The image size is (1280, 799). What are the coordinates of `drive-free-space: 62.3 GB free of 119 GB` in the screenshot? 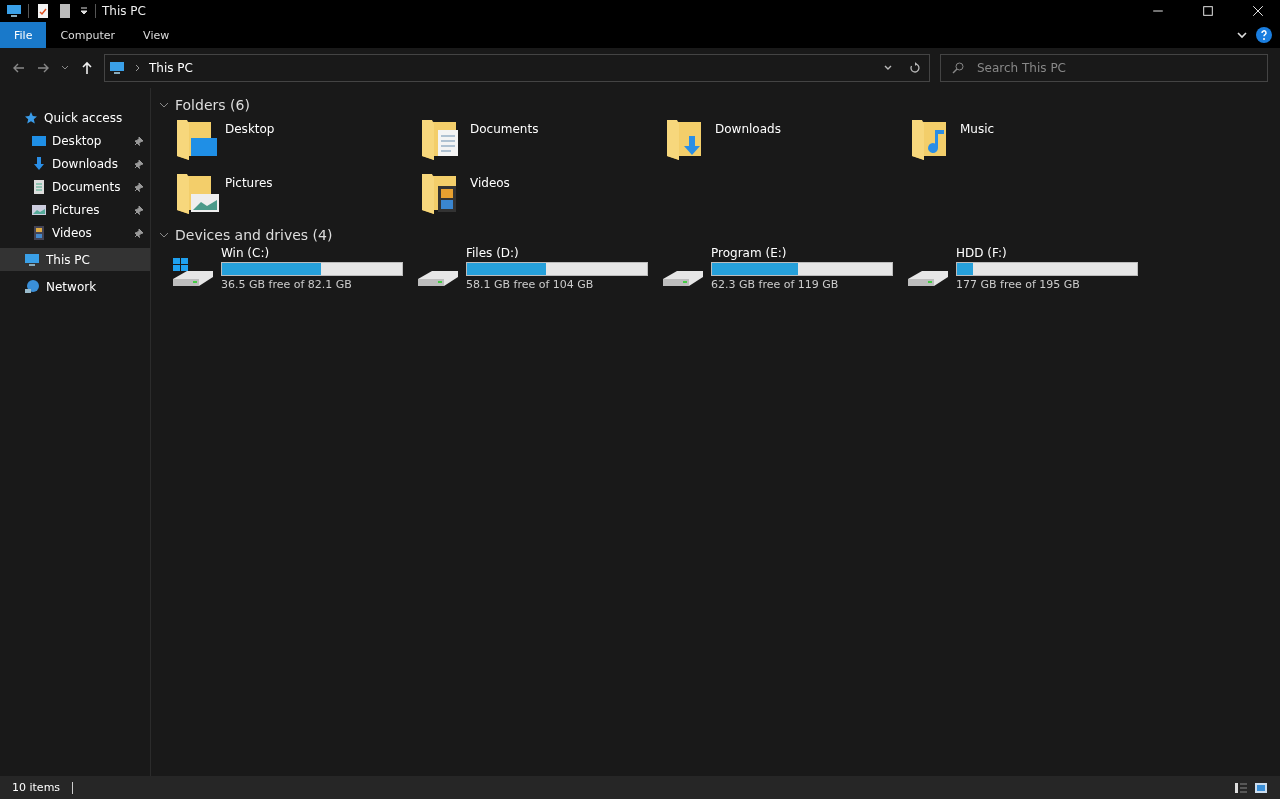 It's located at (775, 284).